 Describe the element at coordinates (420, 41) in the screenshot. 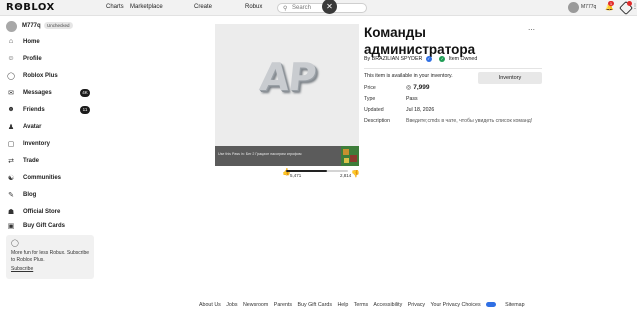

I see `item-title: Команды администратора` at that location.